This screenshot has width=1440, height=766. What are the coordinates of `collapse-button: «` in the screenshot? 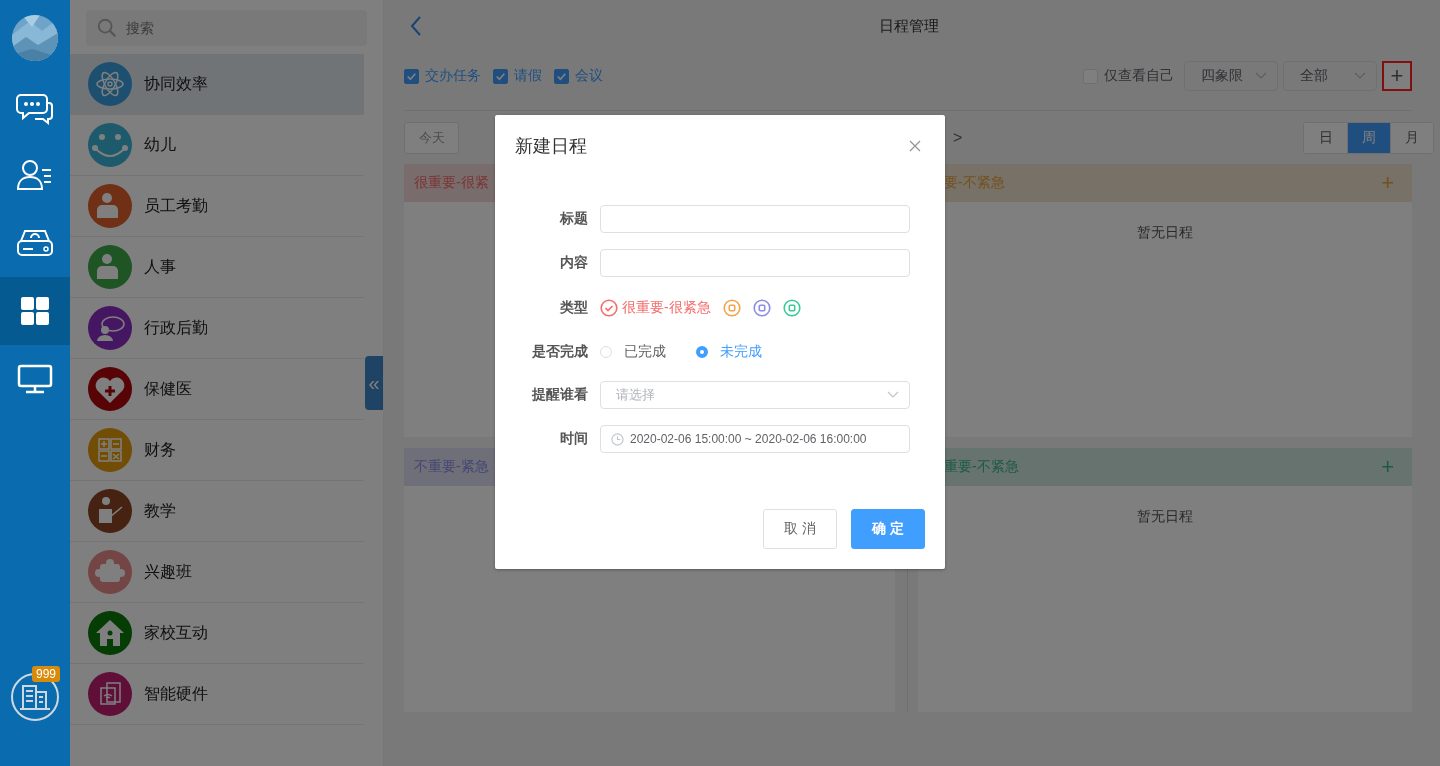 It's located at (374, 383).